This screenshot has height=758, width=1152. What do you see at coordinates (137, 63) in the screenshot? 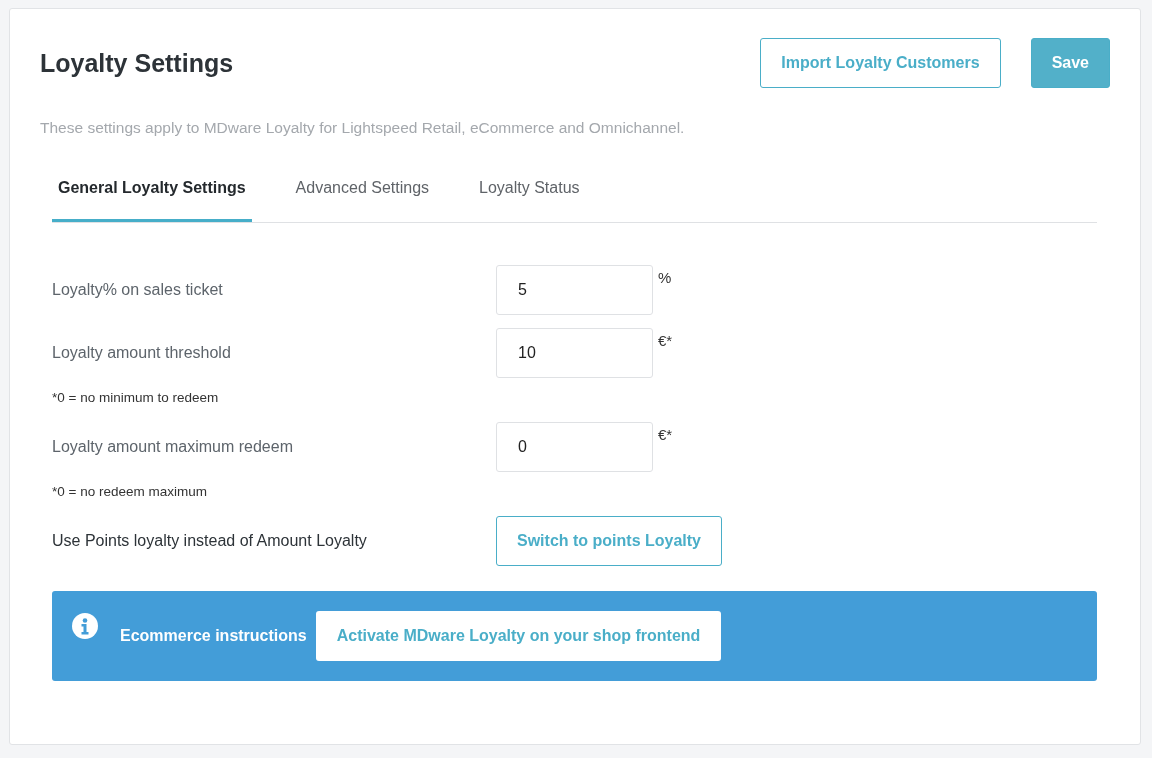
I see `page-title: Loyalty Settings` at bounding box center [137, 63].